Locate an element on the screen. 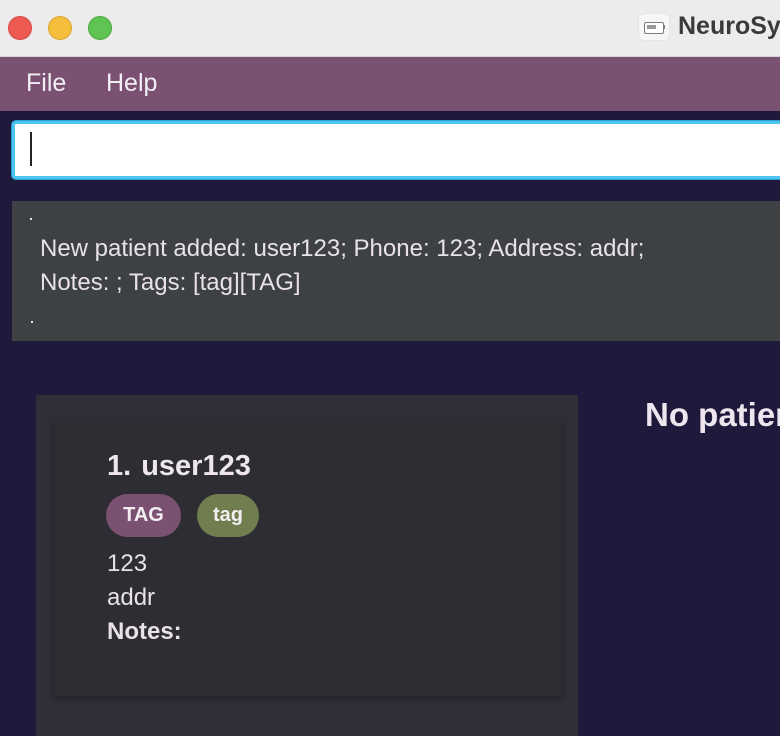 Image resolution: width=780 pixels, height=736 pixels. window-title: NeuroSy is located at coordinates (729, 26).